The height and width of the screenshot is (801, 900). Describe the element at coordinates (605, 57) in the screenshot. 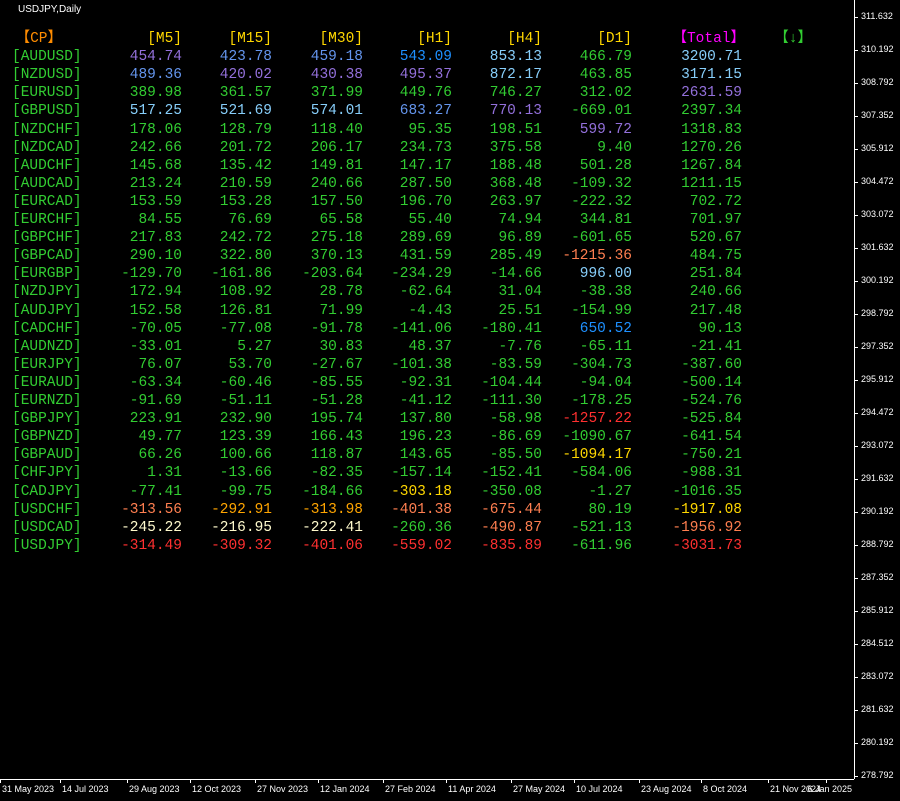

I see `strength-value: 466.79` at that location.